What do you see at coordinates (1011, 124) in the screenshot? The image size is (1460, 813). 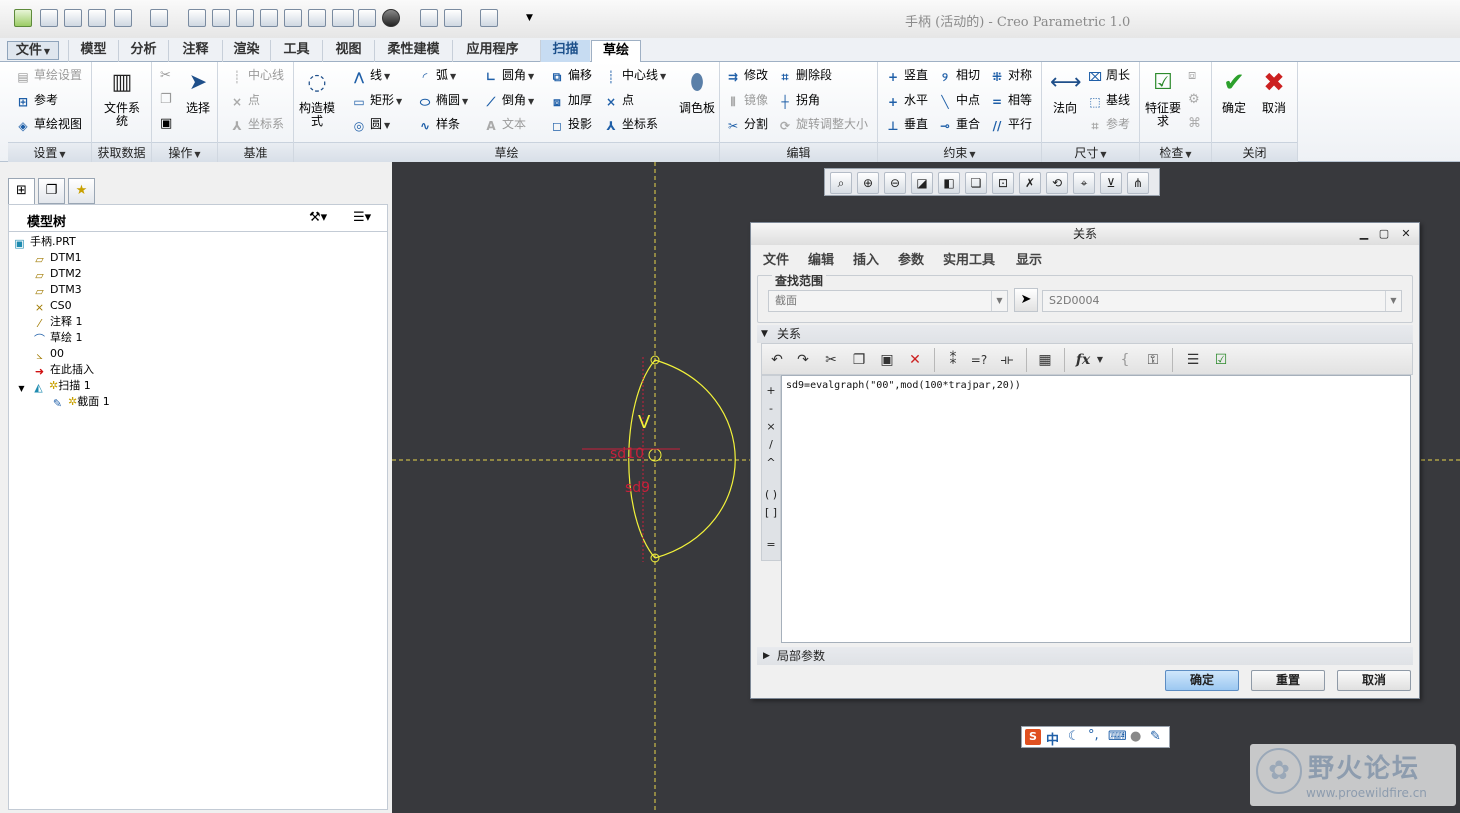 I see `parallel-constraint-button: //平行` at bounding box center [1011, 124].